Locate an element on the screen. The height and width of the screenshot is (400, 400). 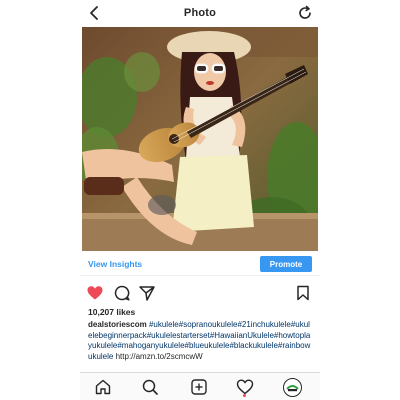
search-icon is located at coordinates (150, 387).